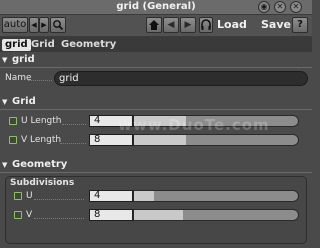 The height and width of the screenshot is (248, 320). I want to click on preset-menu: auto, so click(15, 25).